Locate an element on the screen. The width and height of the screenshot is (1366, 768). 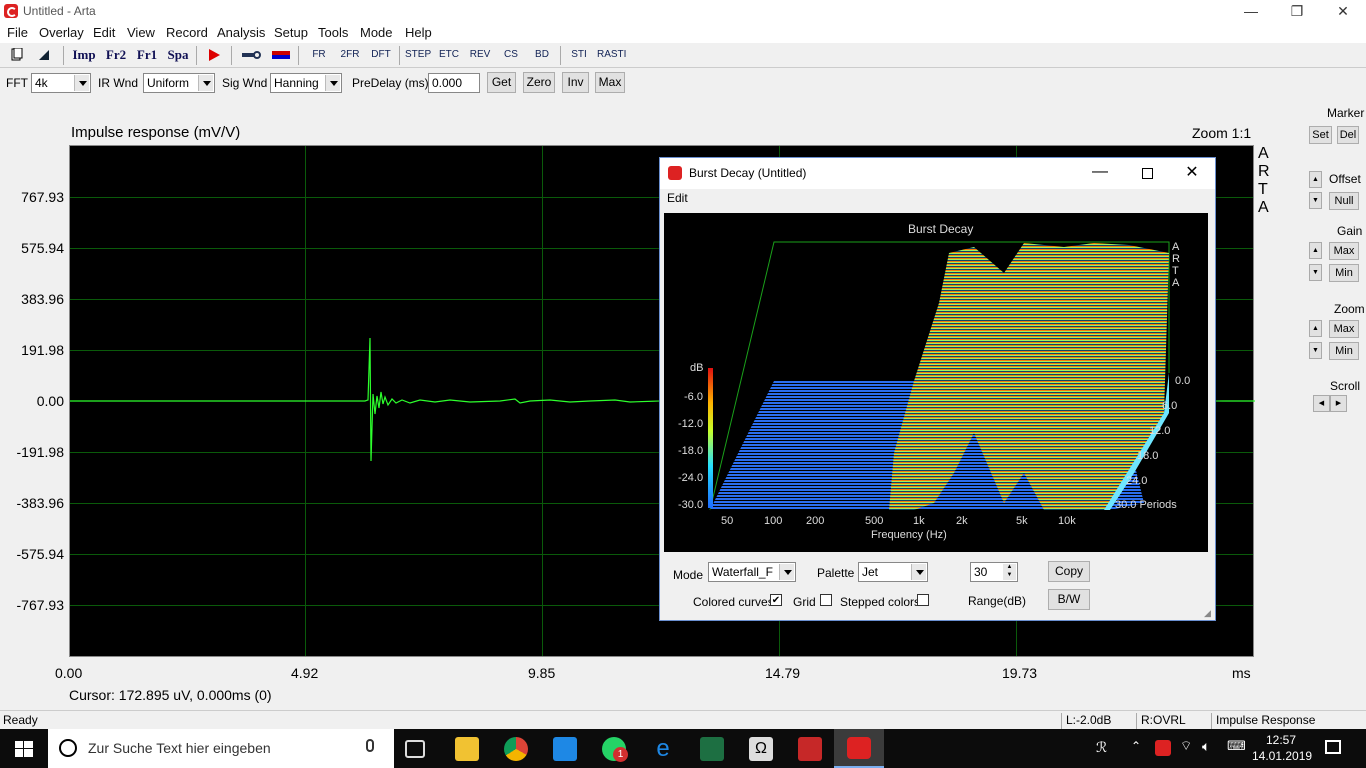
task-view-icon is located at coordinates (415, 749).